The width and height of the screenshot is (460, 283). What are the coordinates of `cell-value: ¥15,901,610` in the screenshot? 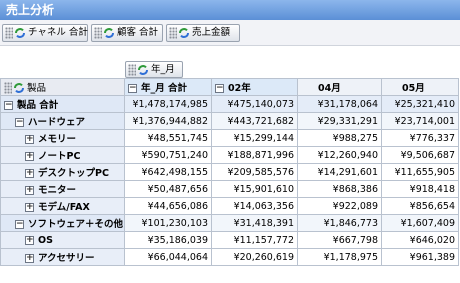 It's located at (254, 189).